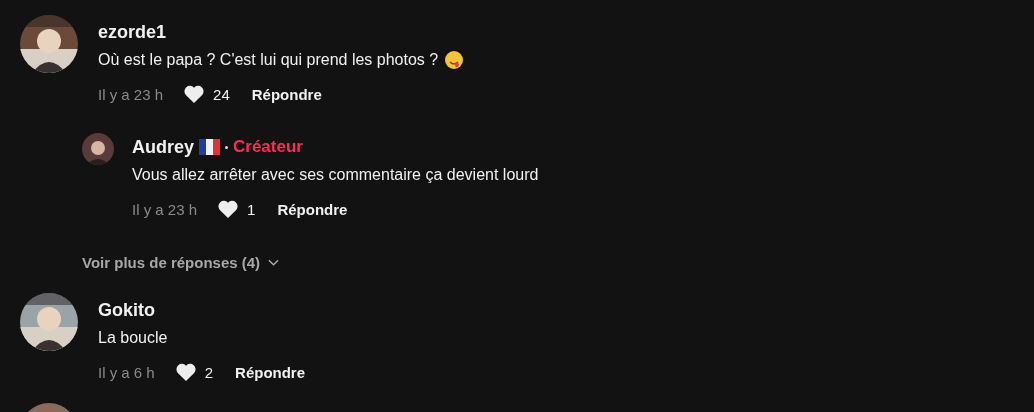 The height and width of the screenshot is (412, 1034). What do you see at coordinates (226, 147) in the screenshot?
I see `separator-dot` at bounding box center [226, 147].